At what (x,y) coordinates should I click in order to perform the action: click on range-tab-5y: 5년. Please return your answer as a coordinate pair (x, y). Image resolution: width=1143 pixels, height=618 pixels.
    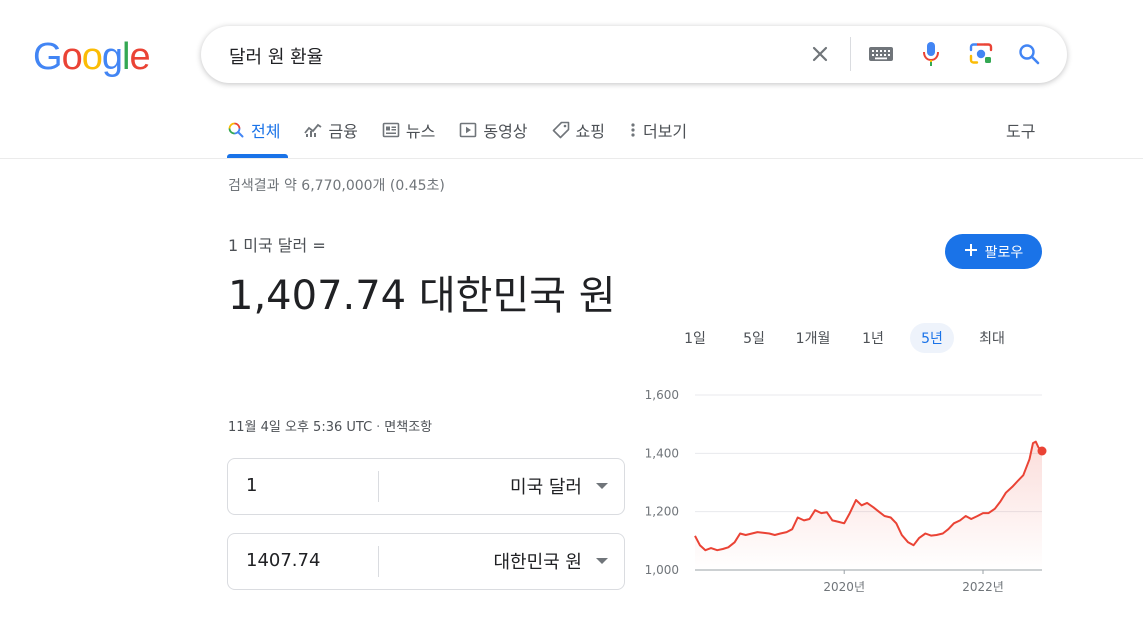
    Looking at the image, I should click on (932, 338).